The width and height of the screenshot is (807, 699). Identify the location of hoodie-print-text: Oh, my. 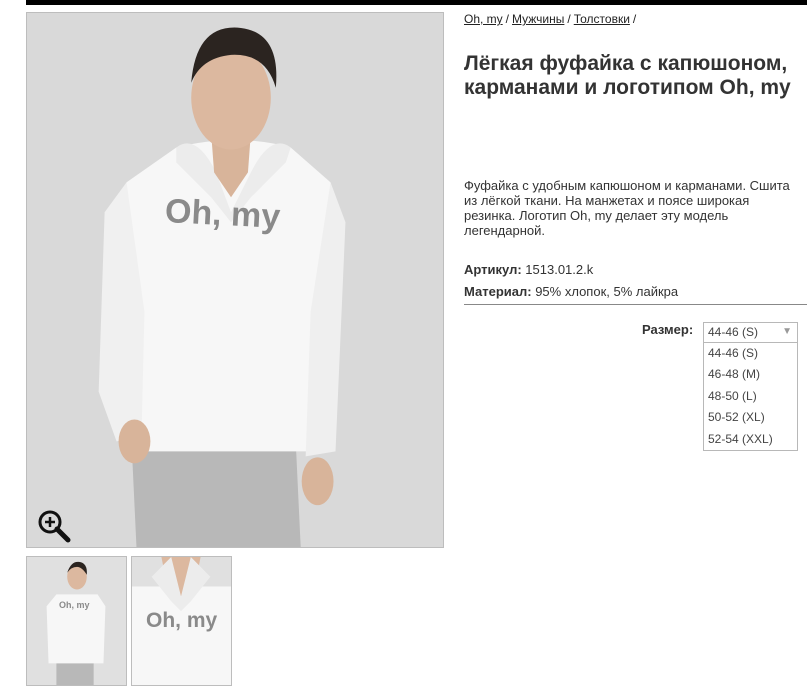
(223, 214).